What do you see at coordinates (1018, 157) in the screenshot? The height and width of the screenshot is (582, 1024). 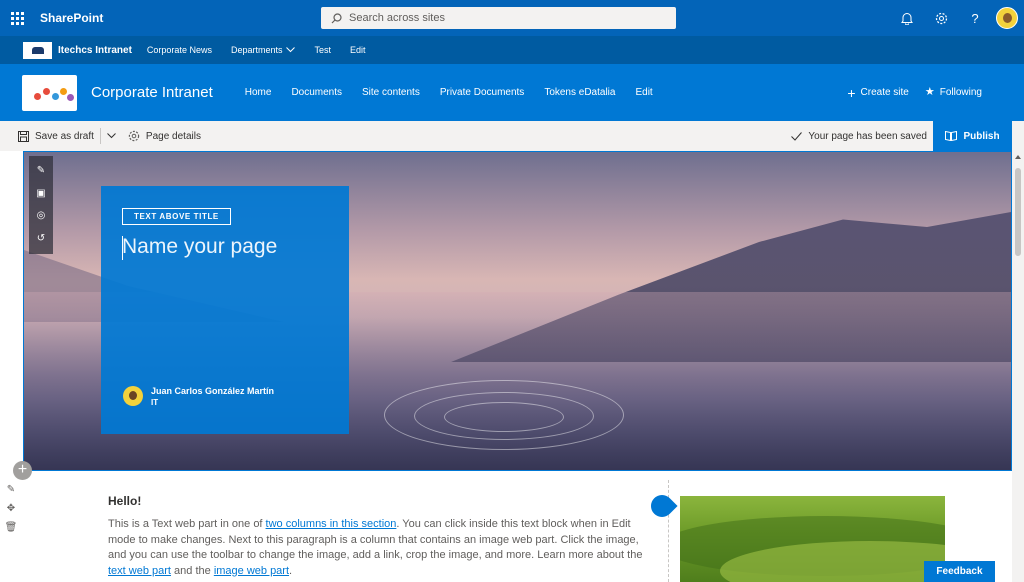 I see `scroll-up-arrow` at bounding box center [1018, 157].